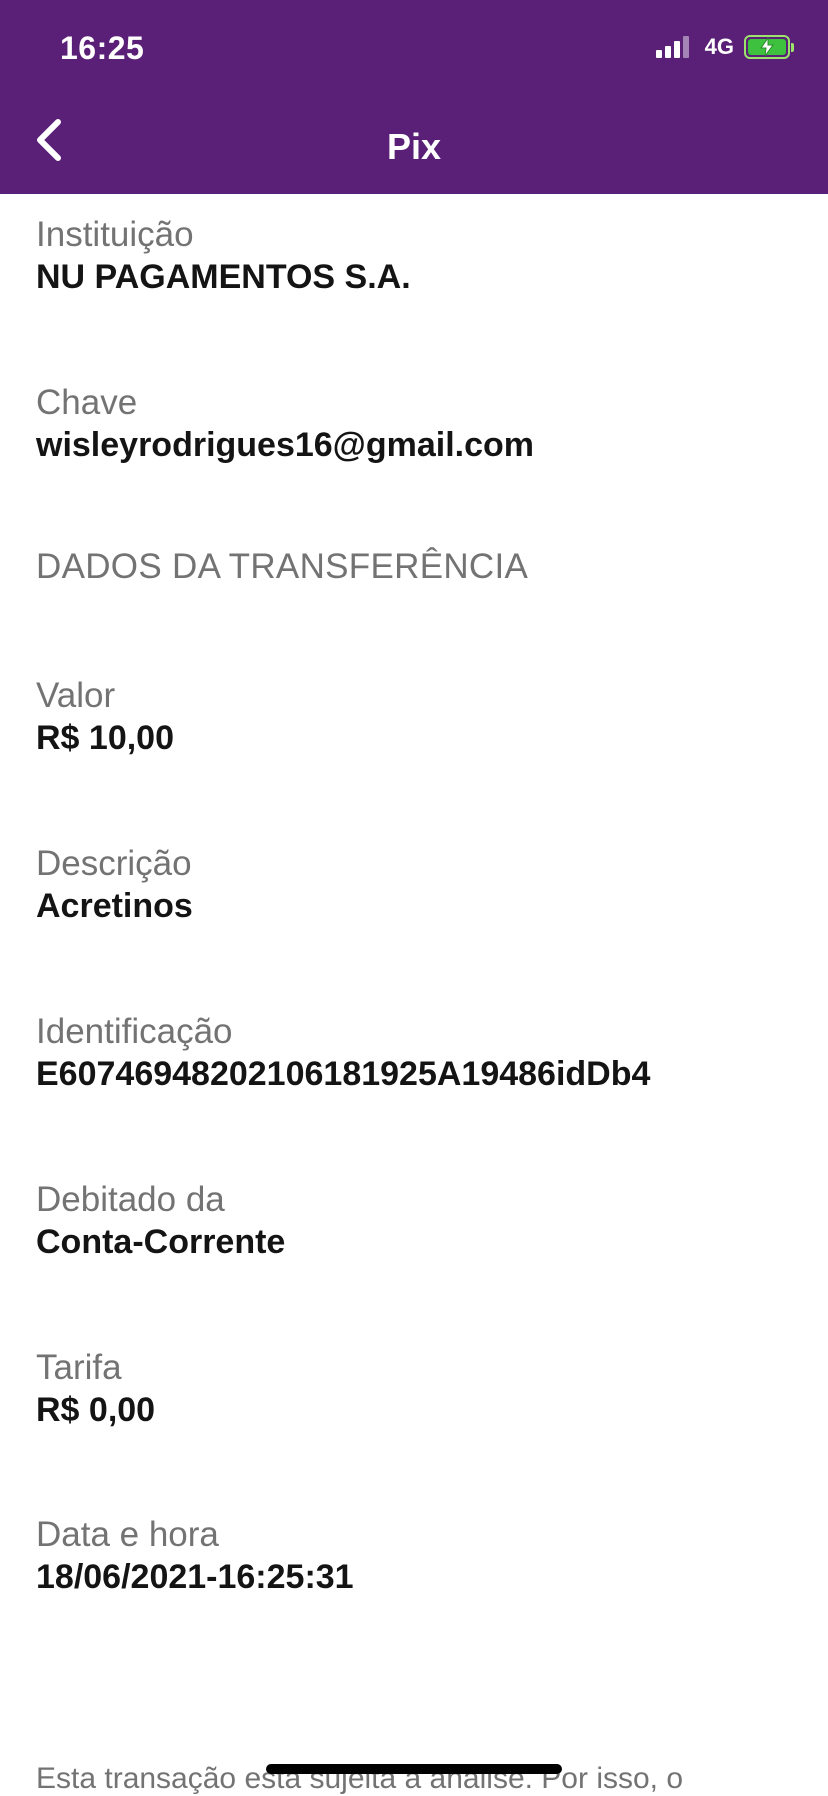 The image size is (828, 1796). I want to click on status-indicators: 4G, so click(724, 47).